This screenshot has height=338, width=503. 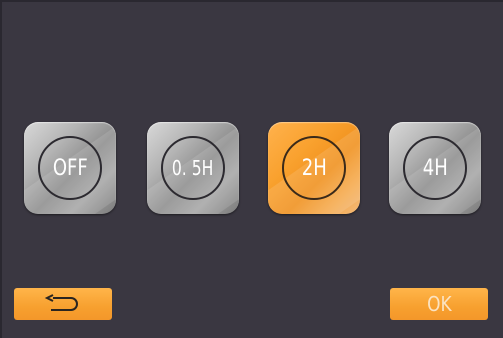 I want to click on option-off-button: OFF, so click(x=70, y=168).